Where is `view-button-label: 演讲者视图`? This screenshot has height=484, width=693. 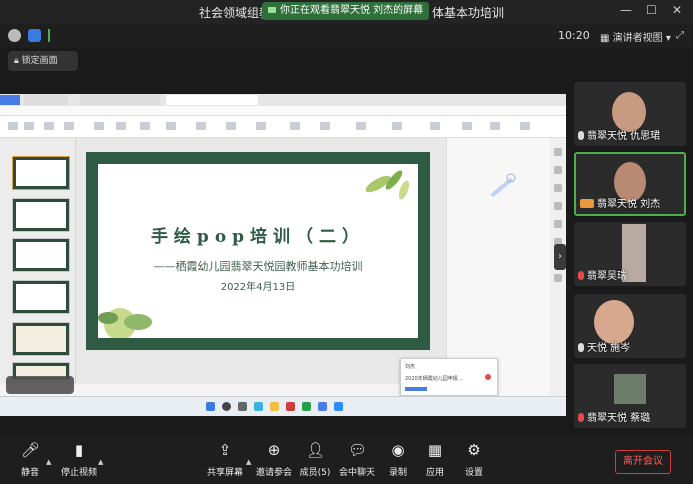 view-button-label: 演讲者视图 is located at coordinates (637, 38).